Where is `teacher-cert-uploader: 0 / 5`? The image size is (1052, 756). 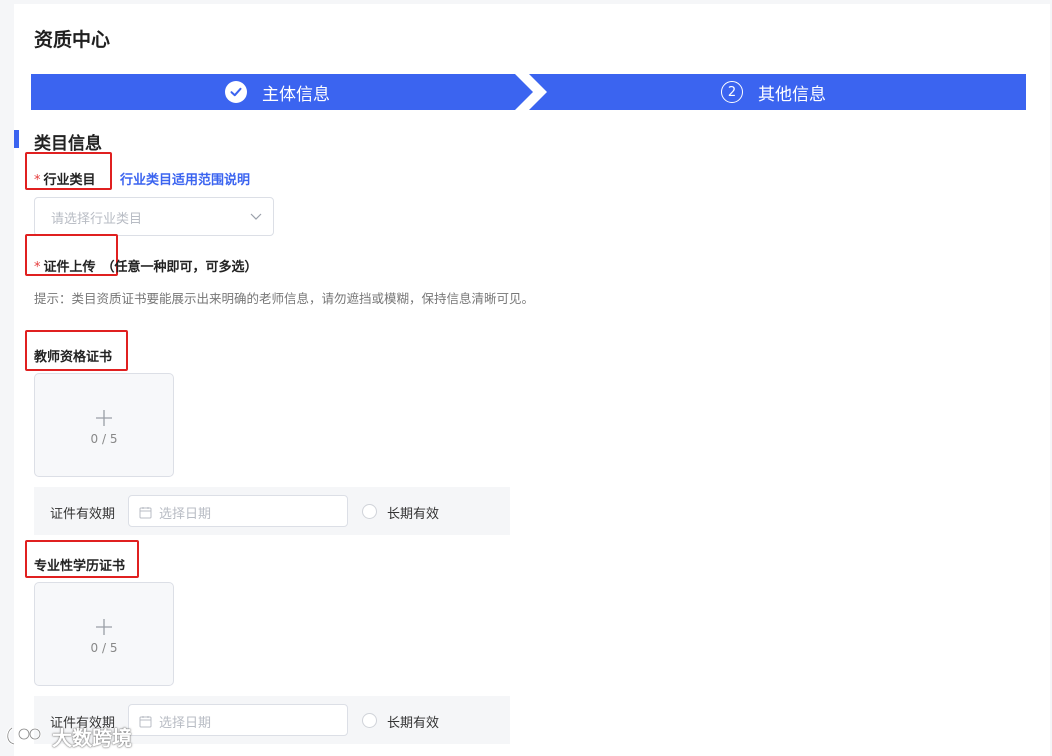
teacher-cert-uploader: 0 / 5 is located at coordinates (104, 425).